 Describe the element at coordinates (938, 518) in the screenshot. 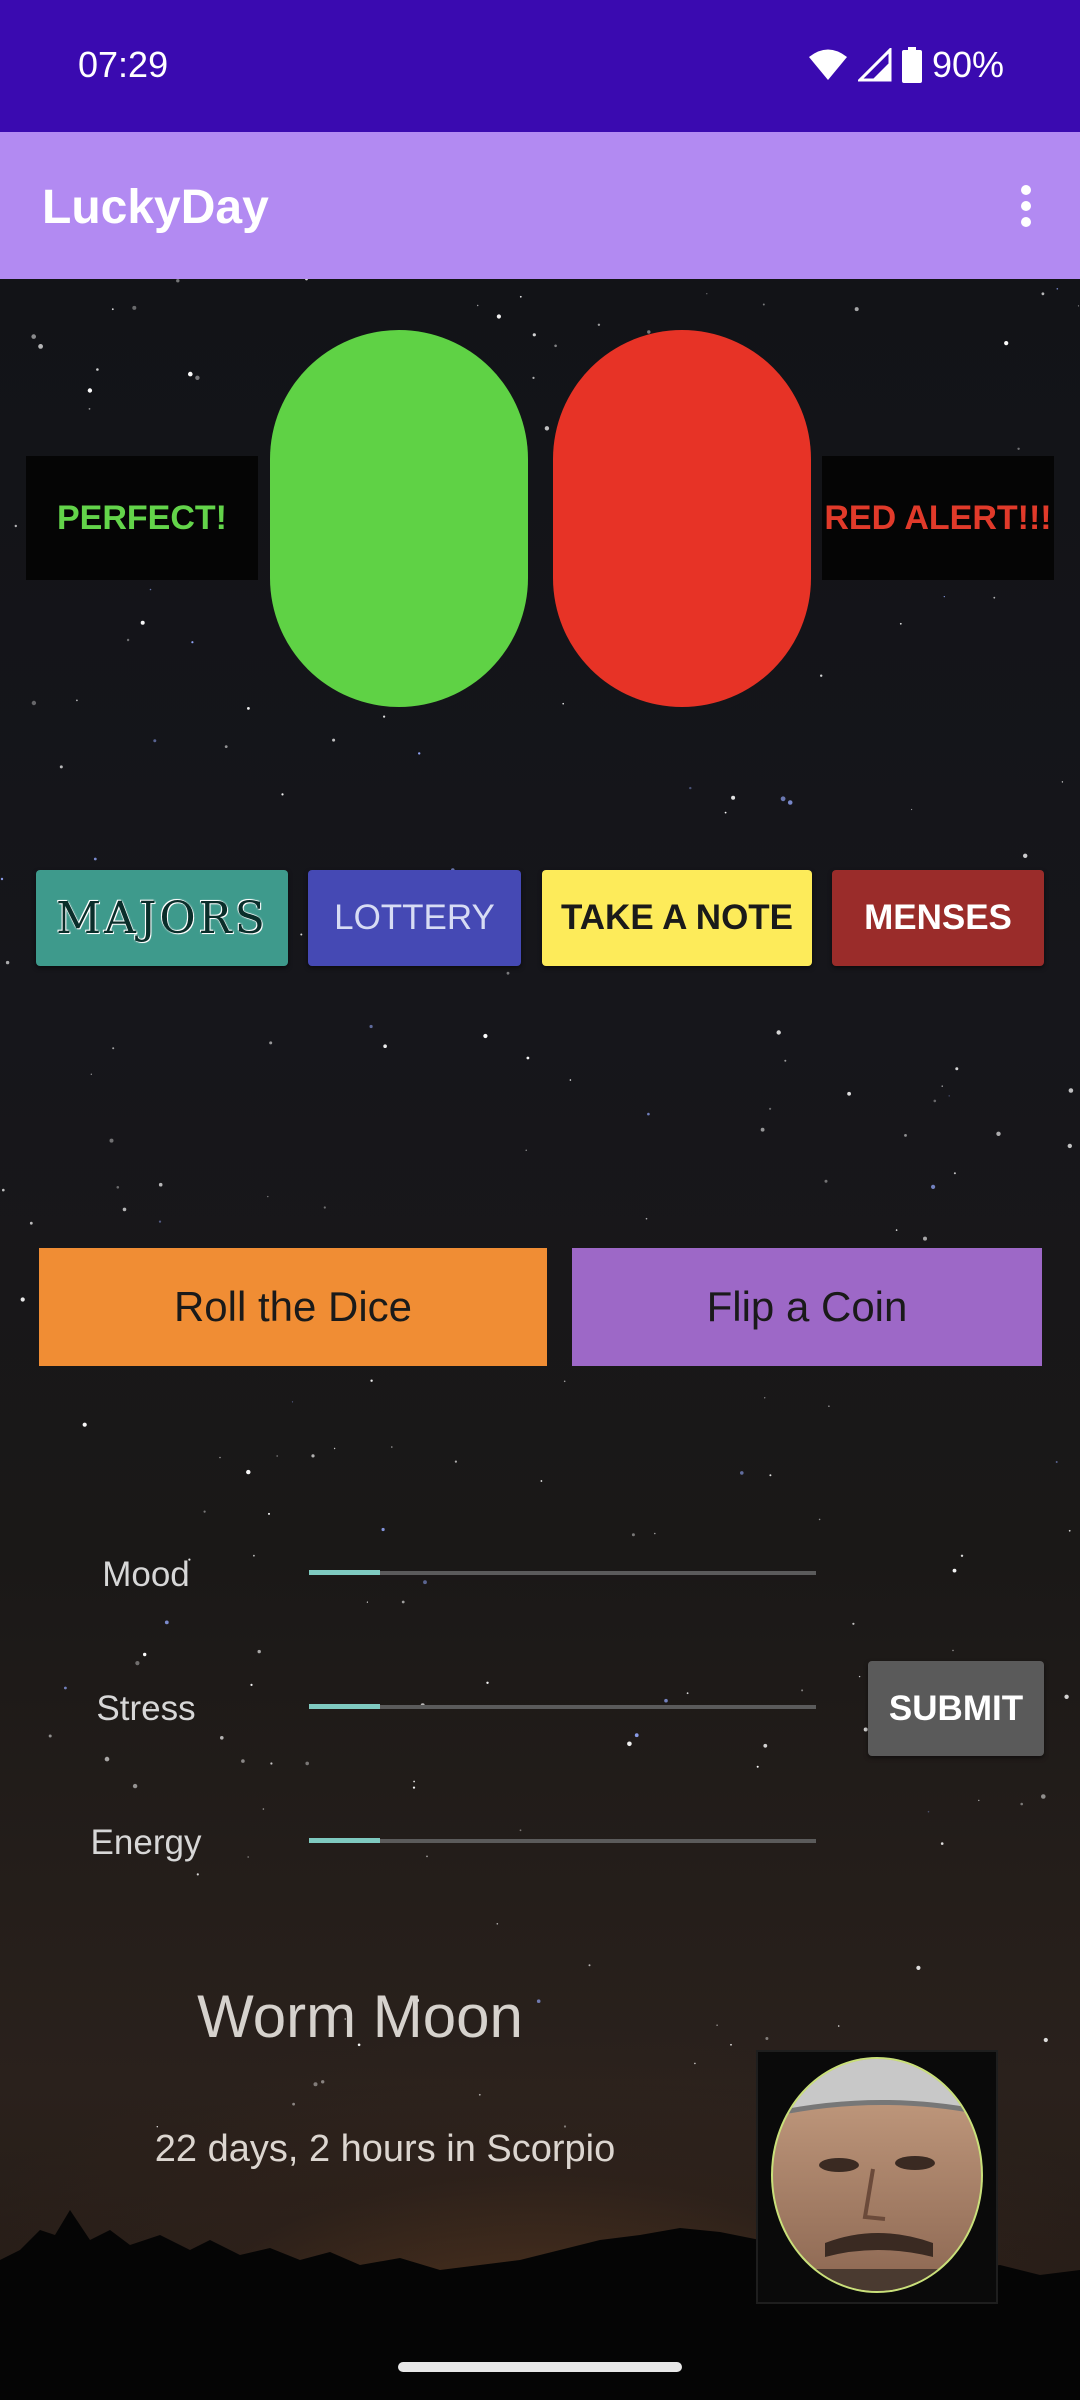

I see `red-alert-label: RED ALERT!!!` at that location.